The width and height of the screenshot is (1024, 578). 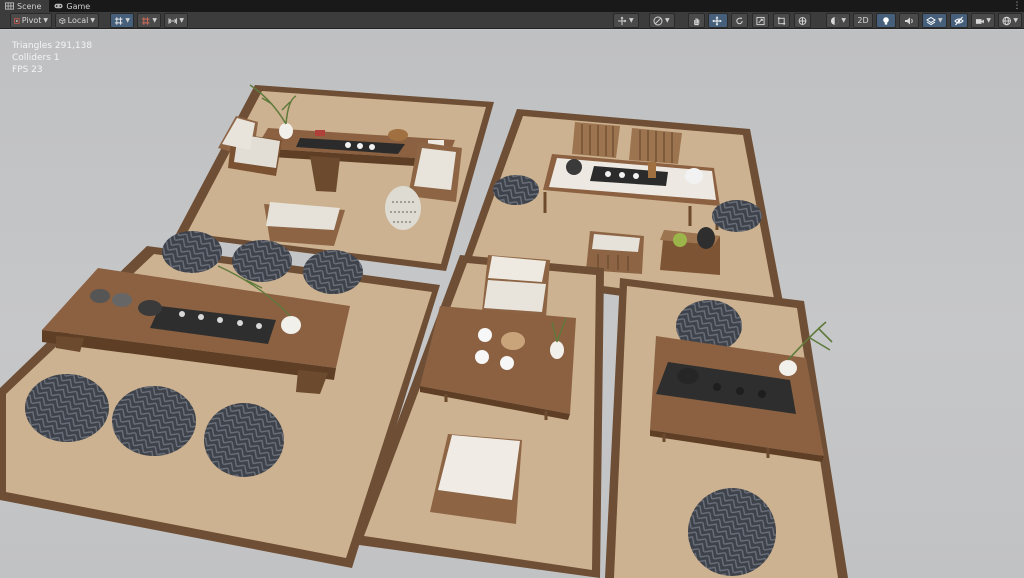 I want to click on tab-game-label: Game, so click(x=78, y=6).